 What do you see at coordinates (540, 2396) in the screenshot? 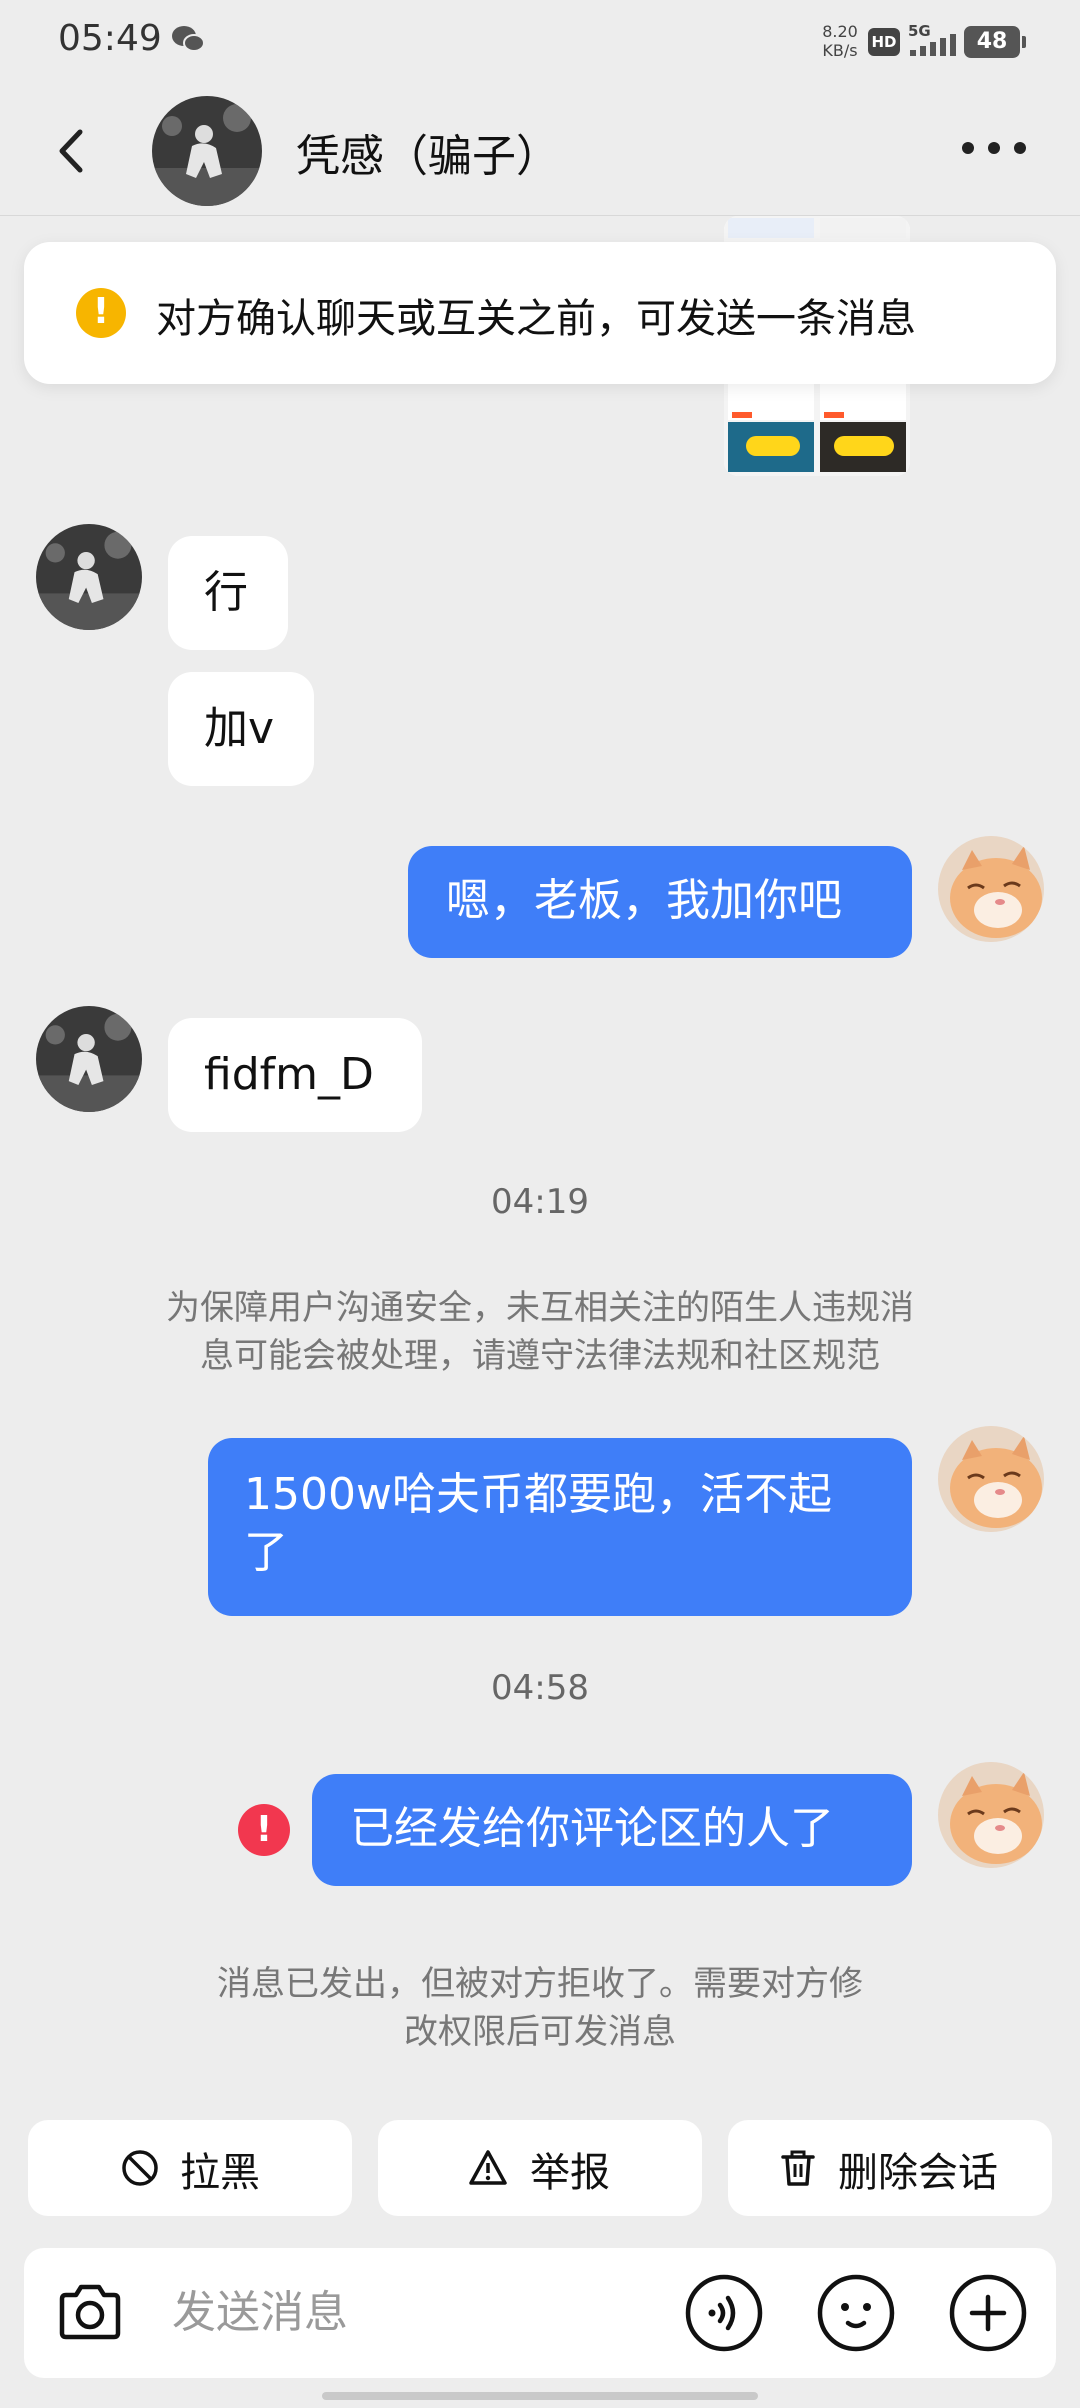
I see `home-indicator` at bounding box center [540, 2396].